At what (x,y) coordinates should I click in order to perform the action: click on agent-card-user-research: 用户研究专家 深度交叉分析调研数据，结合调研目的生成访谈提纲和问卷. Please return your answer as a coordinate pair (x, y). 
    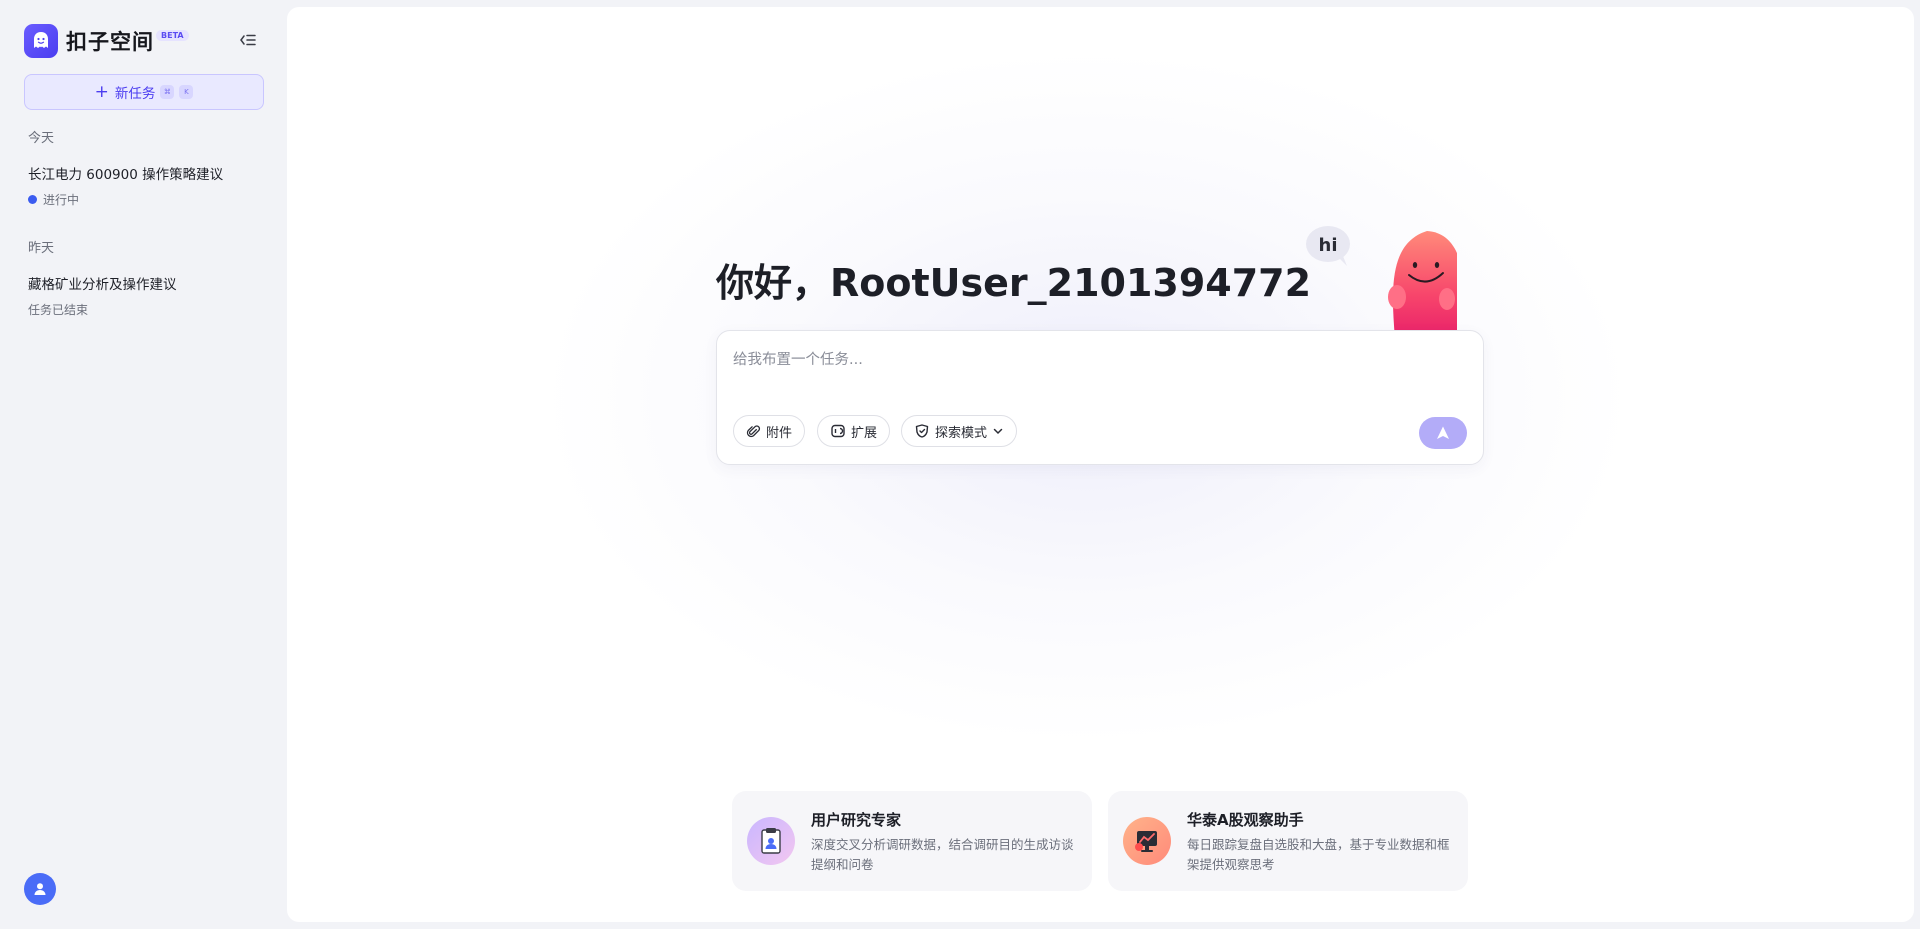
    Looking at the image, I should click on (912, 841).